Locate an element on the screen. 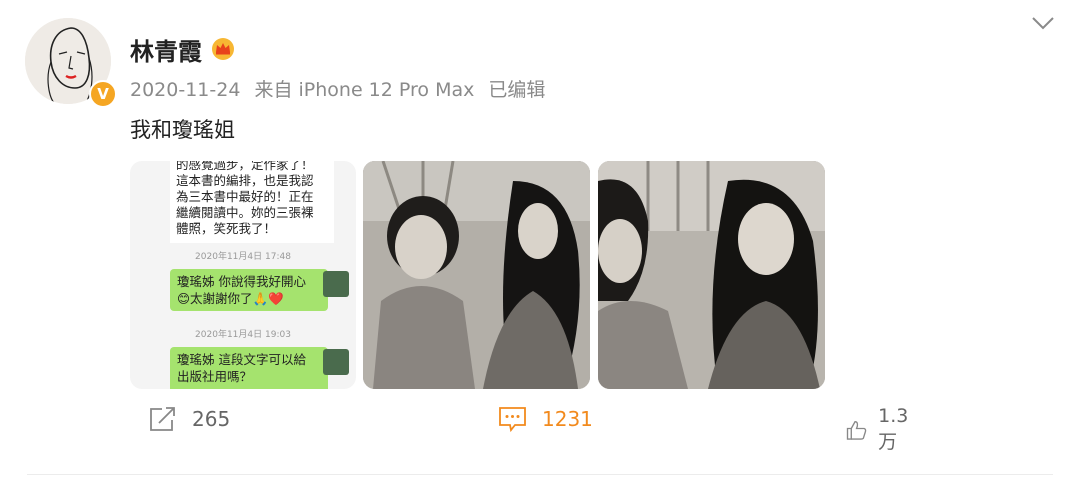 Image resolution: width=1080 pixels, height=479 pixels. chat-line: 這本書的編排，也是我認 is located at coordinates (245, 180).